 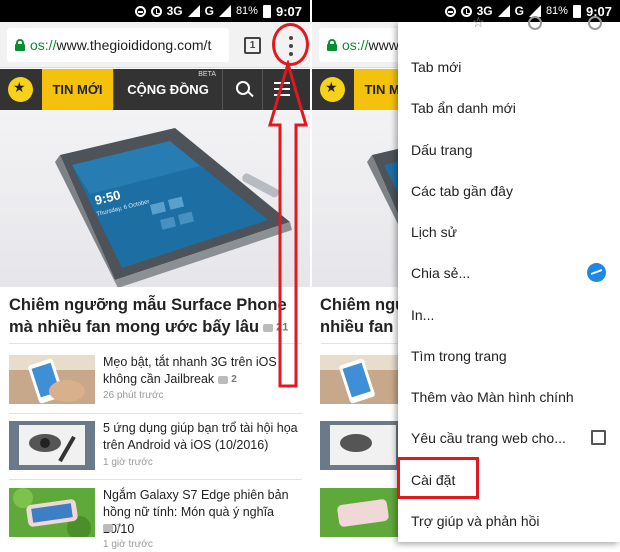 I want to click on tab-cong-dong: CỘNG ĐỒNG BETA, so click(x=168, y=89).